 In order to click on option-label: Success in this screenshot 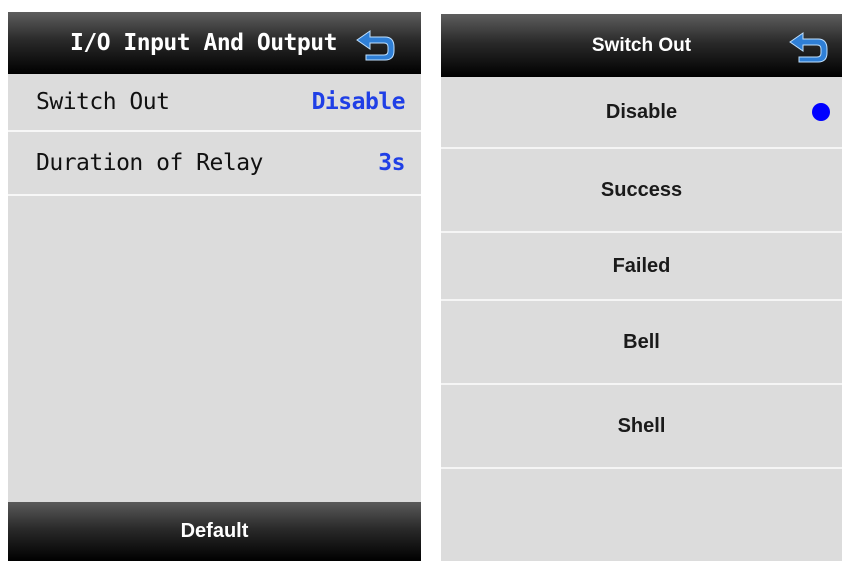, I will do `click(641, 189)`.